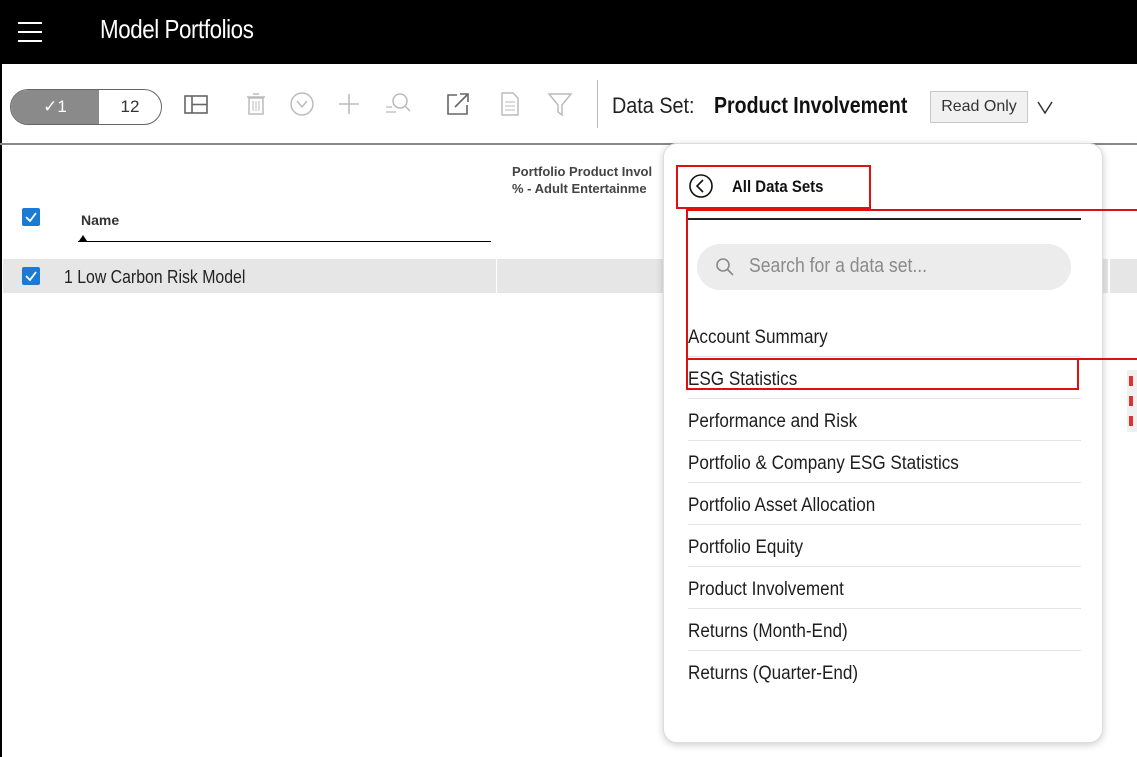 This screenshot has height=757, width=1137. Describe the element at coordinates (884, 420) in the screenshot. I see `data-set-item: Performance and Risk` at that location.